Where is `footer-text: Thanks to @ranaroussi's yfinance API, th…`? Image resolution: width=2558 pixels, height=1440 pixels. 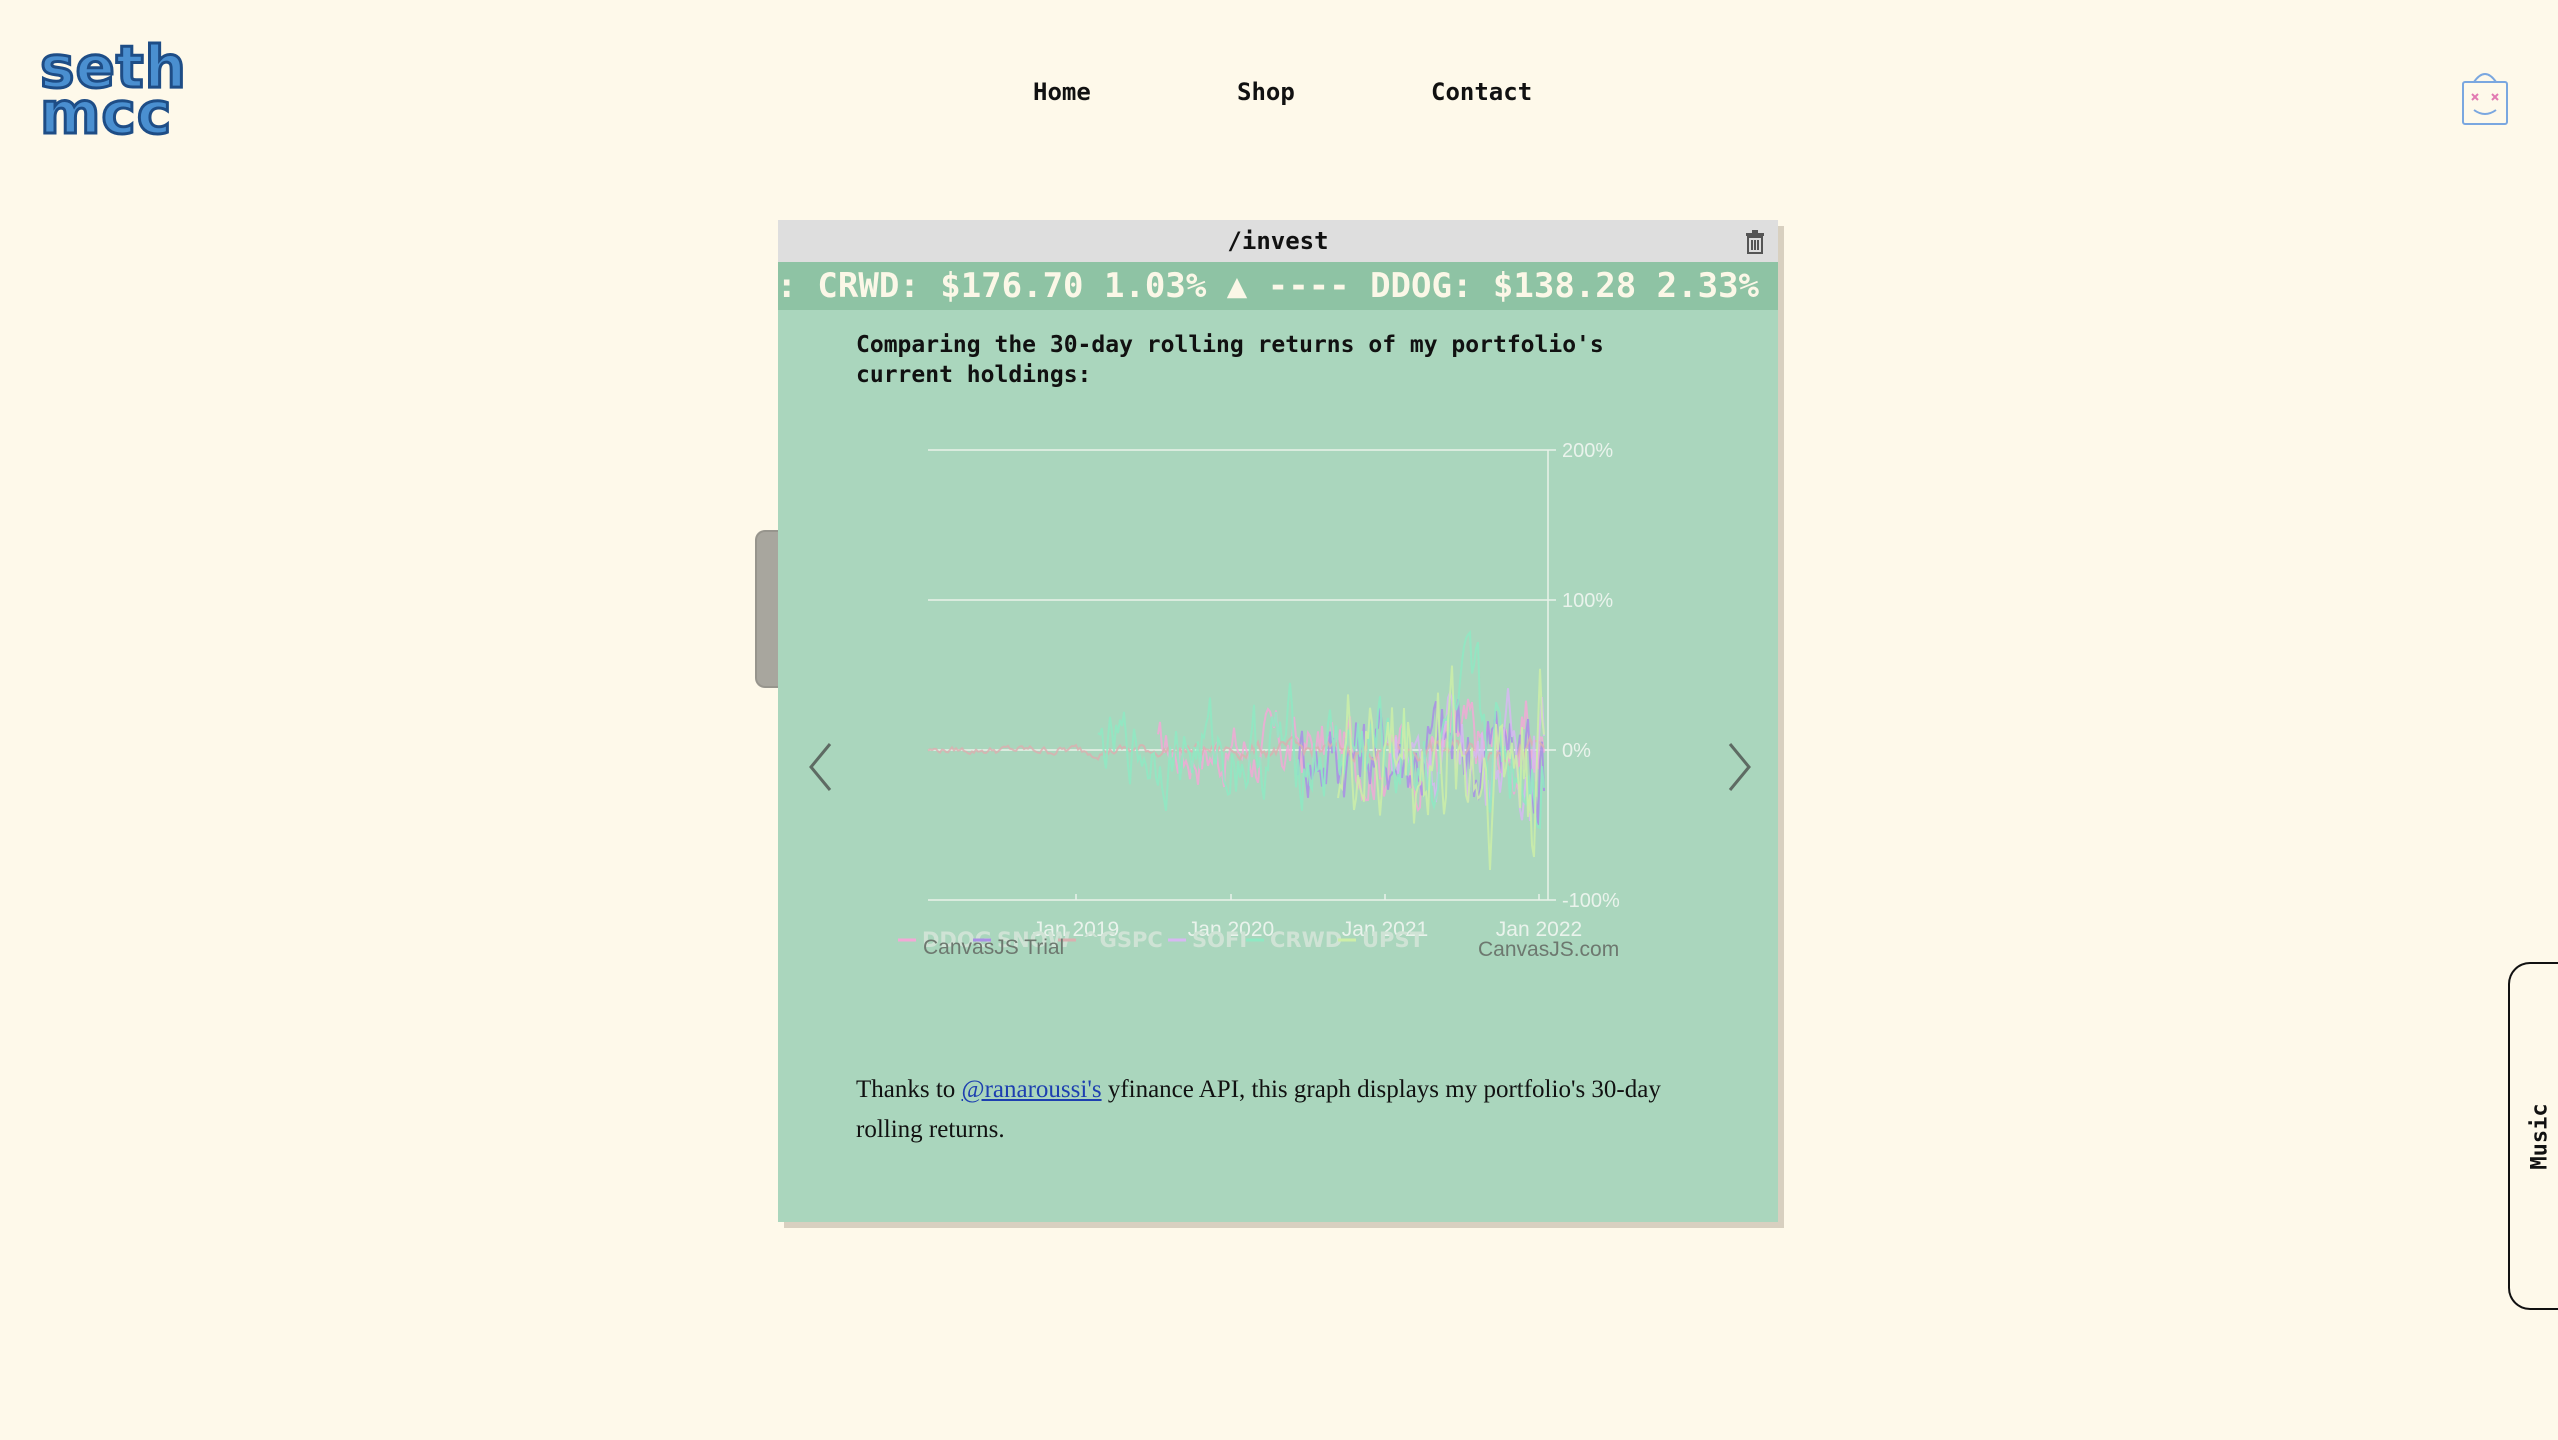 footer-text: Thanks to @ranaroussi's yfinance API, th… is located at coordinates (1286, 1110).